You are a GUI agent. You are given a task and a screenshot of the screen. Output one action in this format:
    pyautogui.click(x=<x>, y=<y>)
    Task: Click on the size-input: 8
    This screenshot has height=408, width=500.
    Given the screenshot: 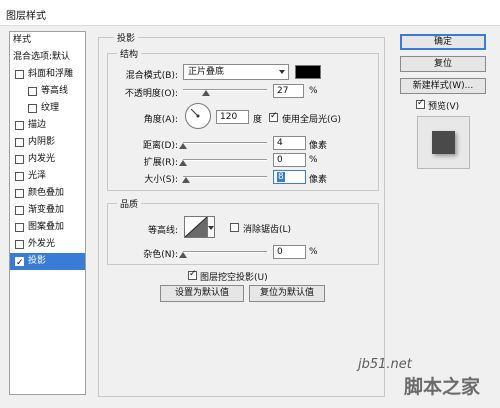 What is the action you would take?
    pyautogui.click(x=289, y=177)
    